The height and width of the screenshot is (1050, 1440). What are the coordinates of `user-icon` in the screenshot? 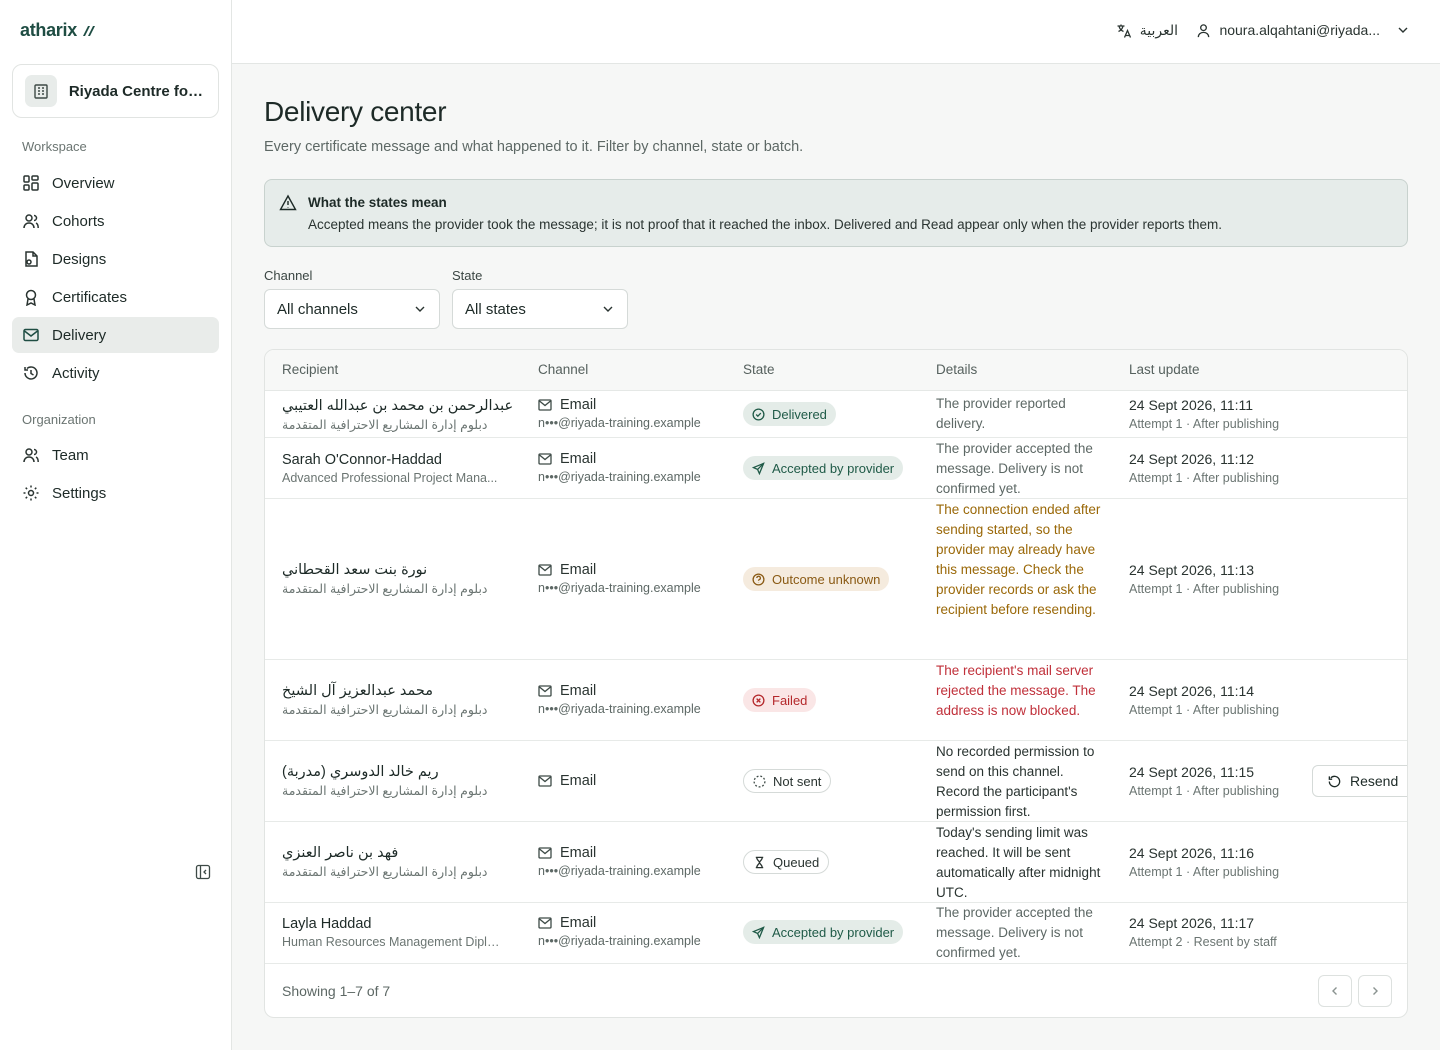 It's located at (1204, 30).